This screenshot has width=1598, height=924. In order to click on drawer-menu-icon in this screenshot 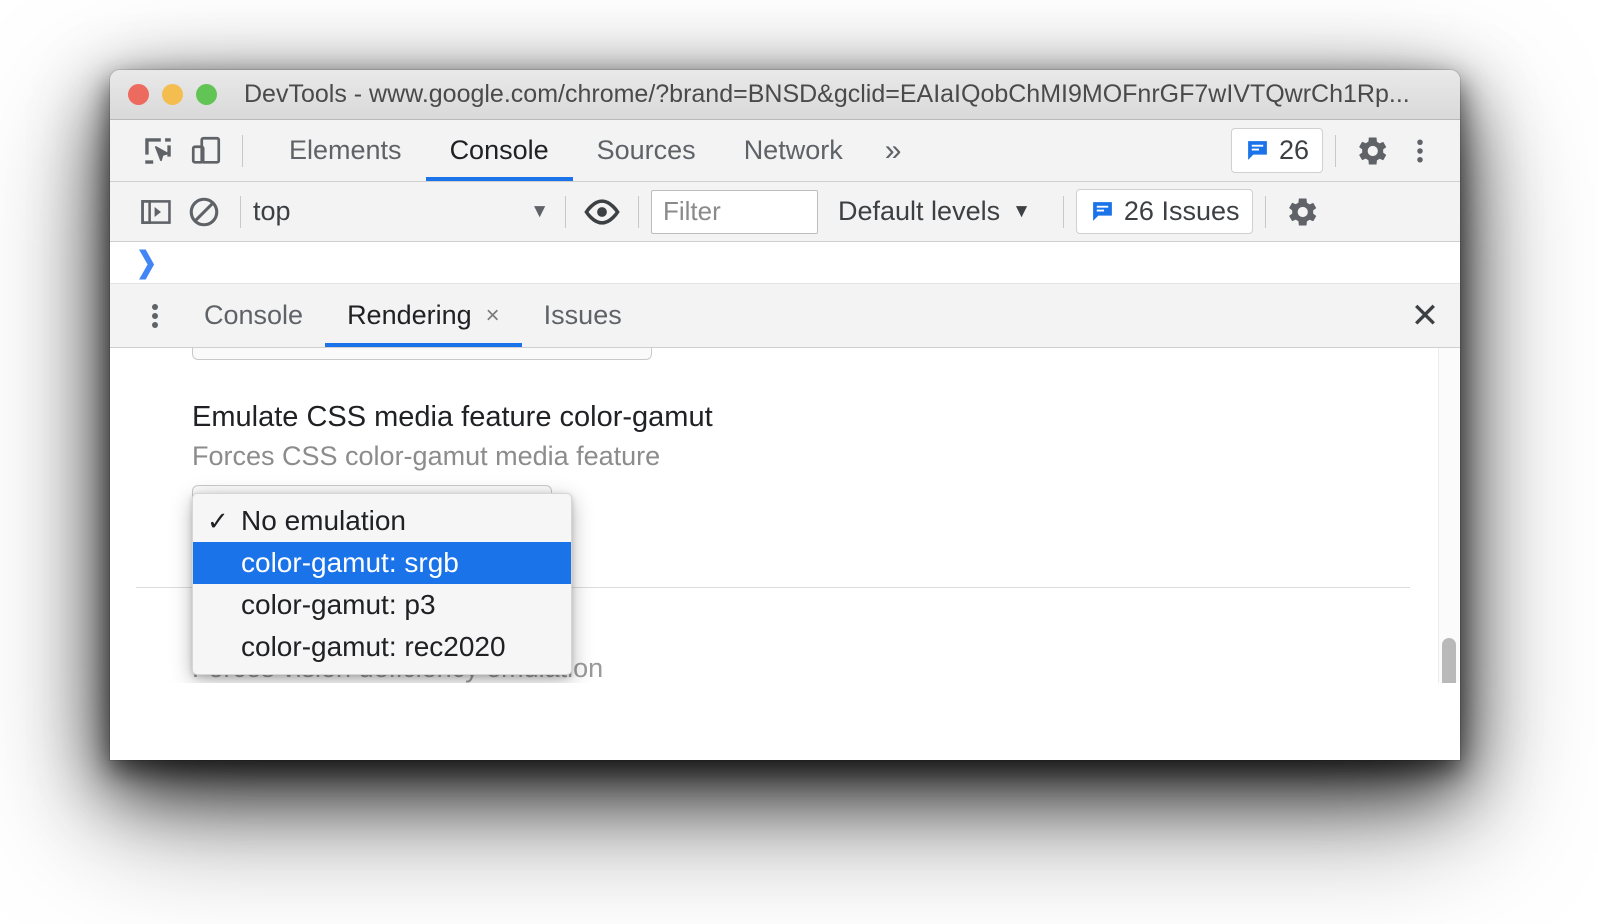, I will do `click(155, 315)`.